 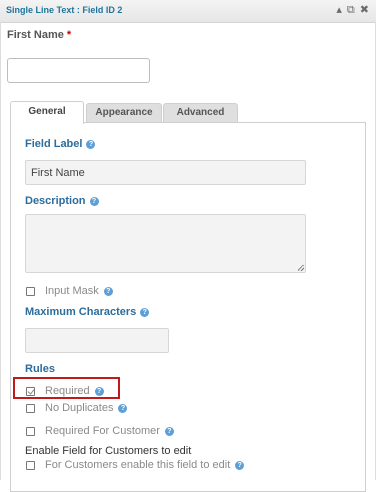 What do you see at coordinates (0, 251) in the screenshot?
I see `panel-border-left` at bounding box center [0, 251].